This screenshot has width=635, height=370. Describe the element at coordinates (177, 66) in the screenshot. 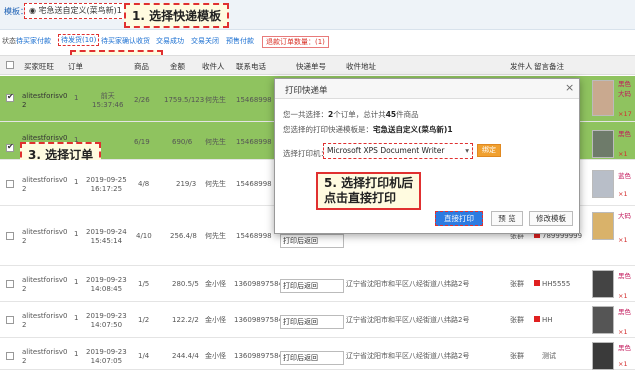

I see `th-amount: 金额` at that location.